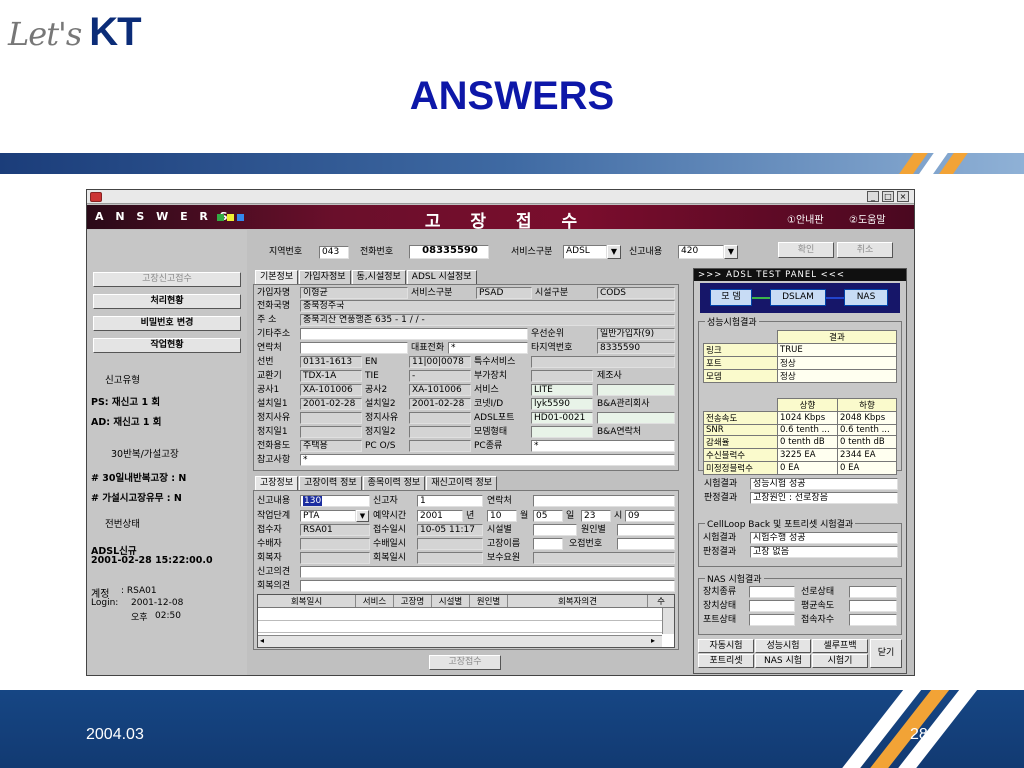  I want to click on maintenance-field, so click(604, 558).